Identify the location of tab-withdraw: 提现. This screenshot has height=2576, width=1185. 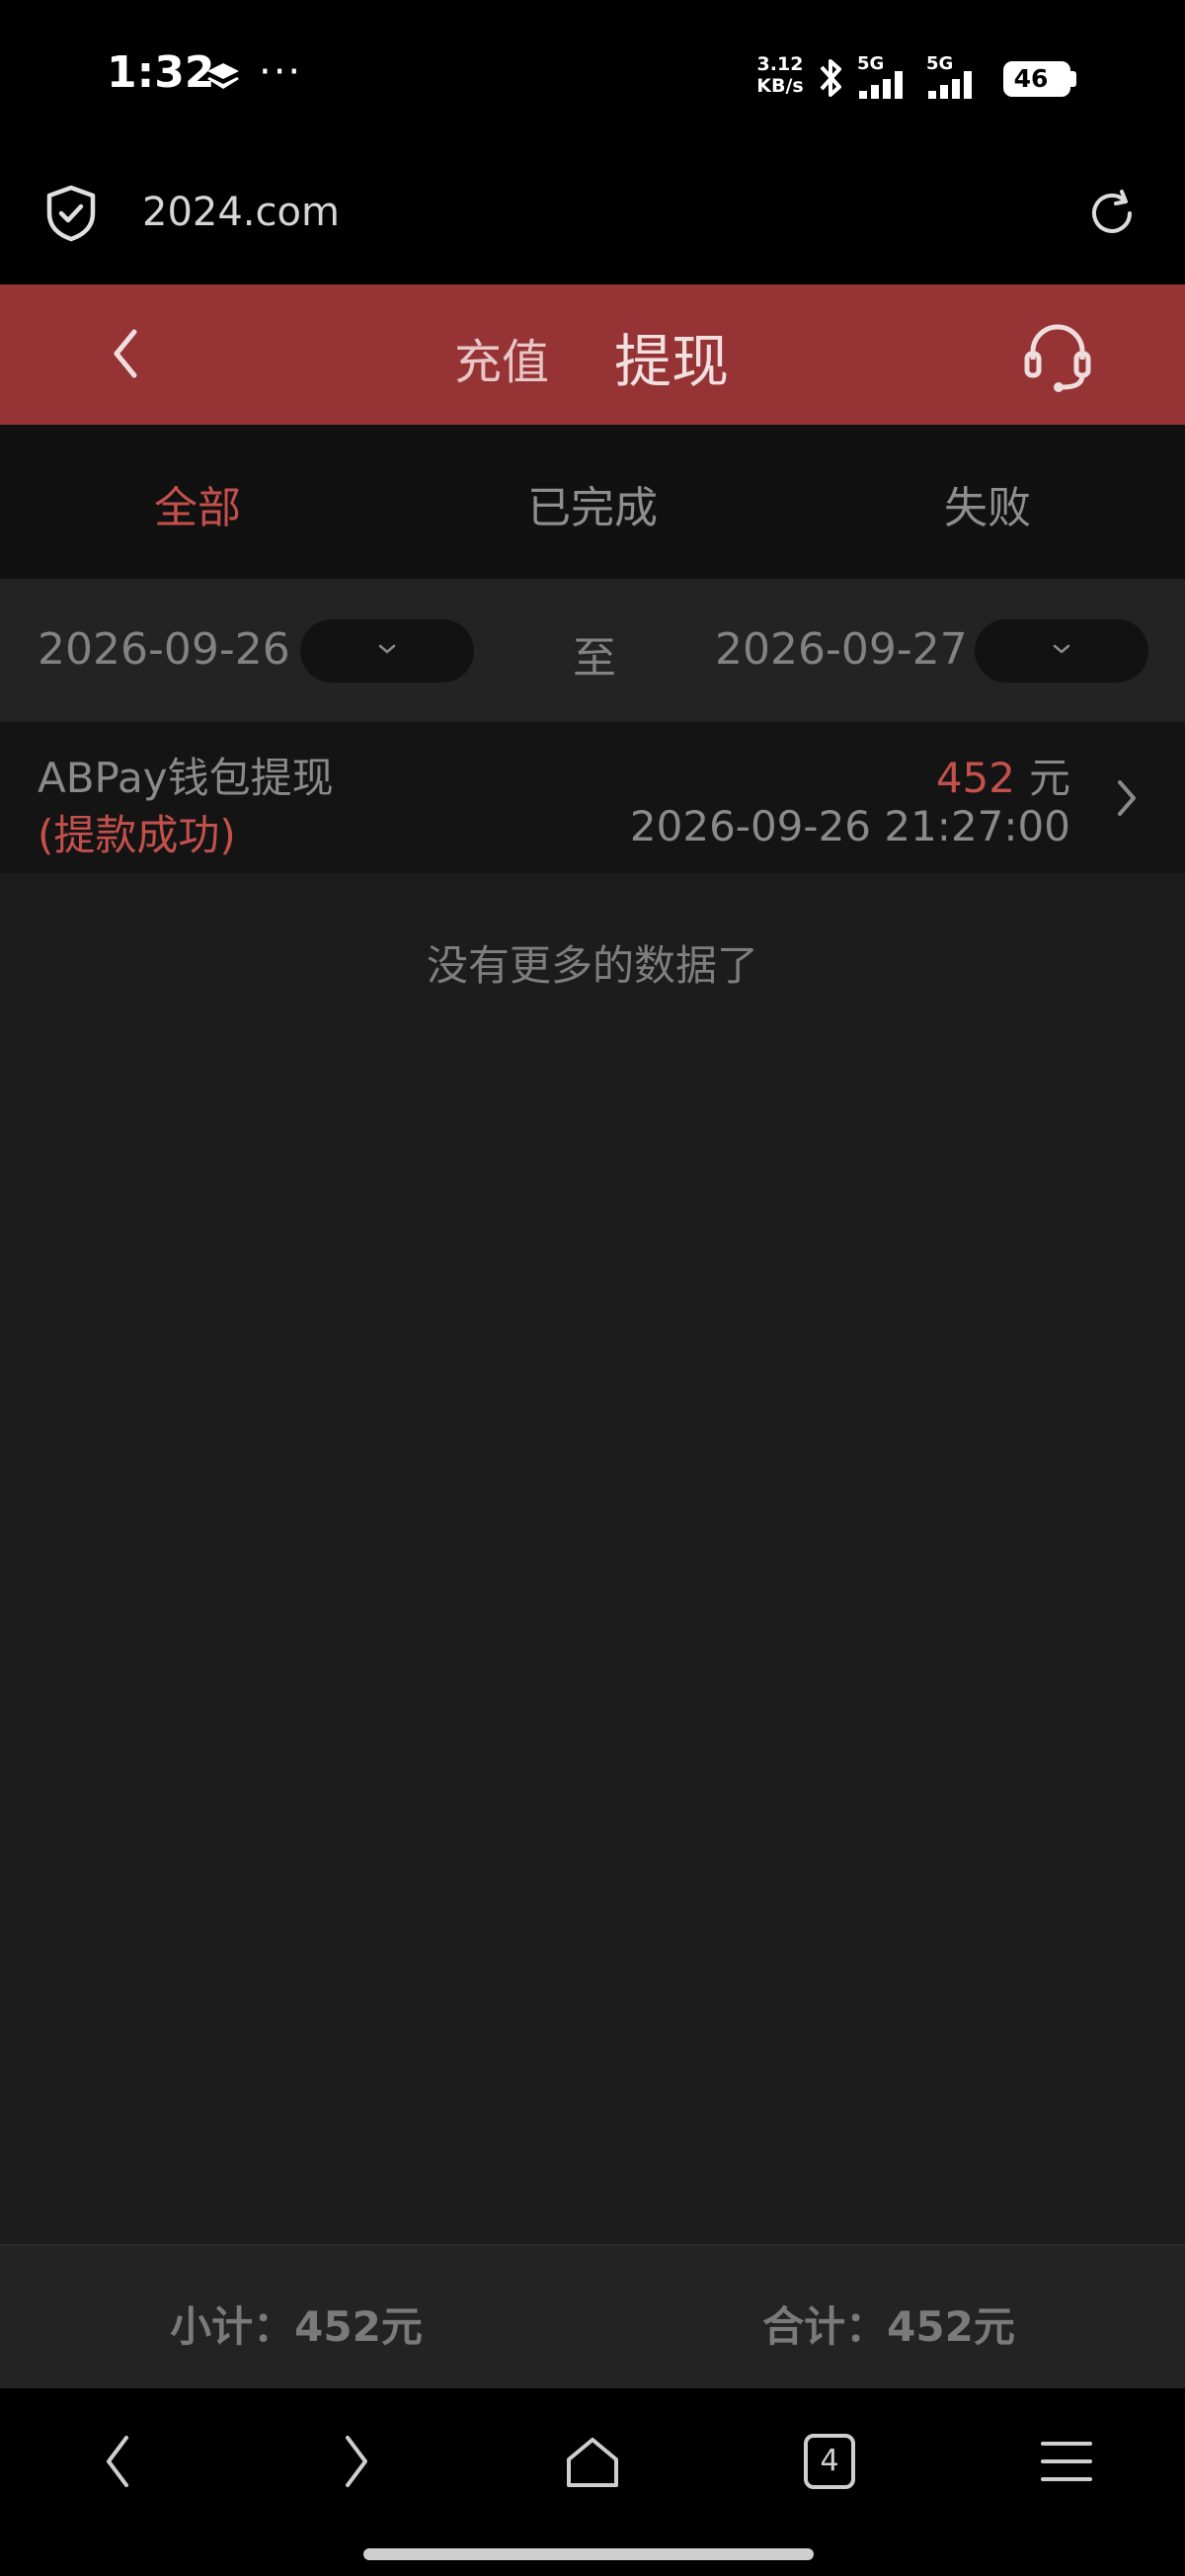
(671, 356).